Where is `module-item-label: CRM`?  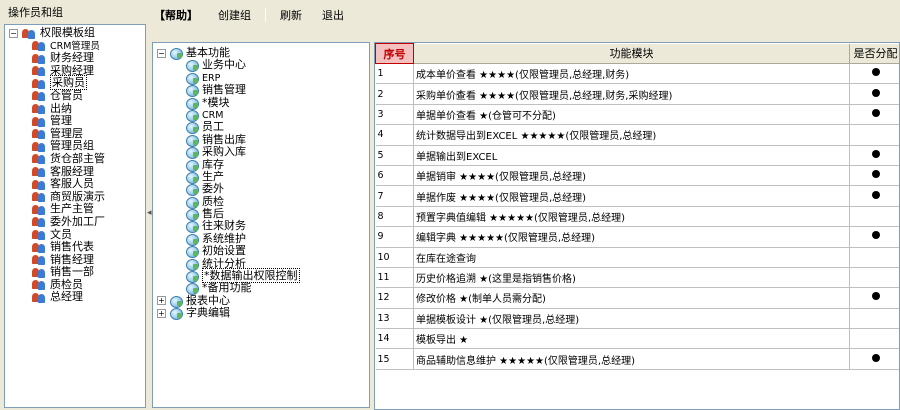
module-item-label: CRM is located at coordinates (212, 115).